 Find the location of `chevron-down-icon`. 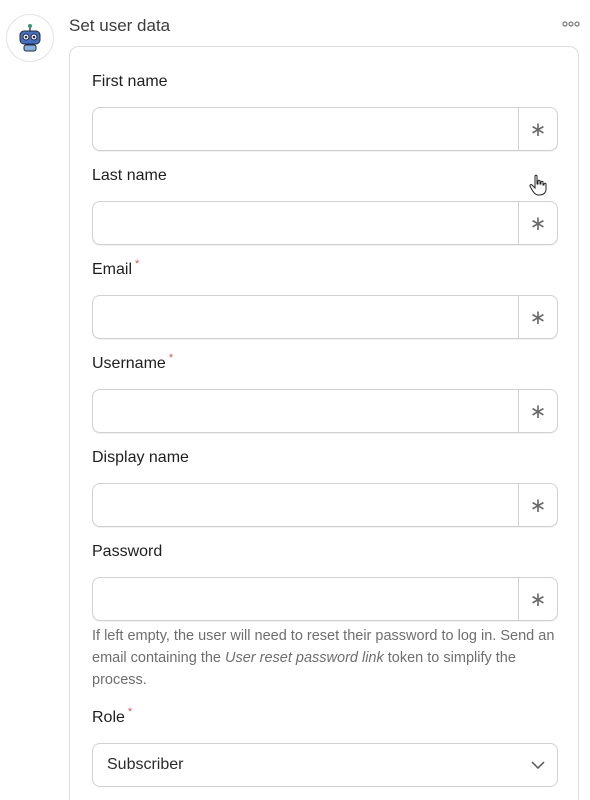

chevron-down-icon is located at coordinates (538, 765).